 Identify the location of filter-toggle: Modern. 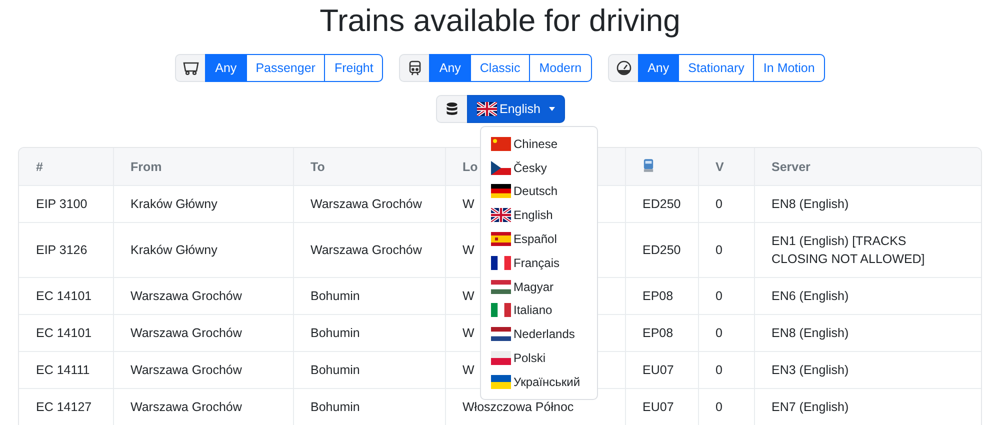
(560, 68).